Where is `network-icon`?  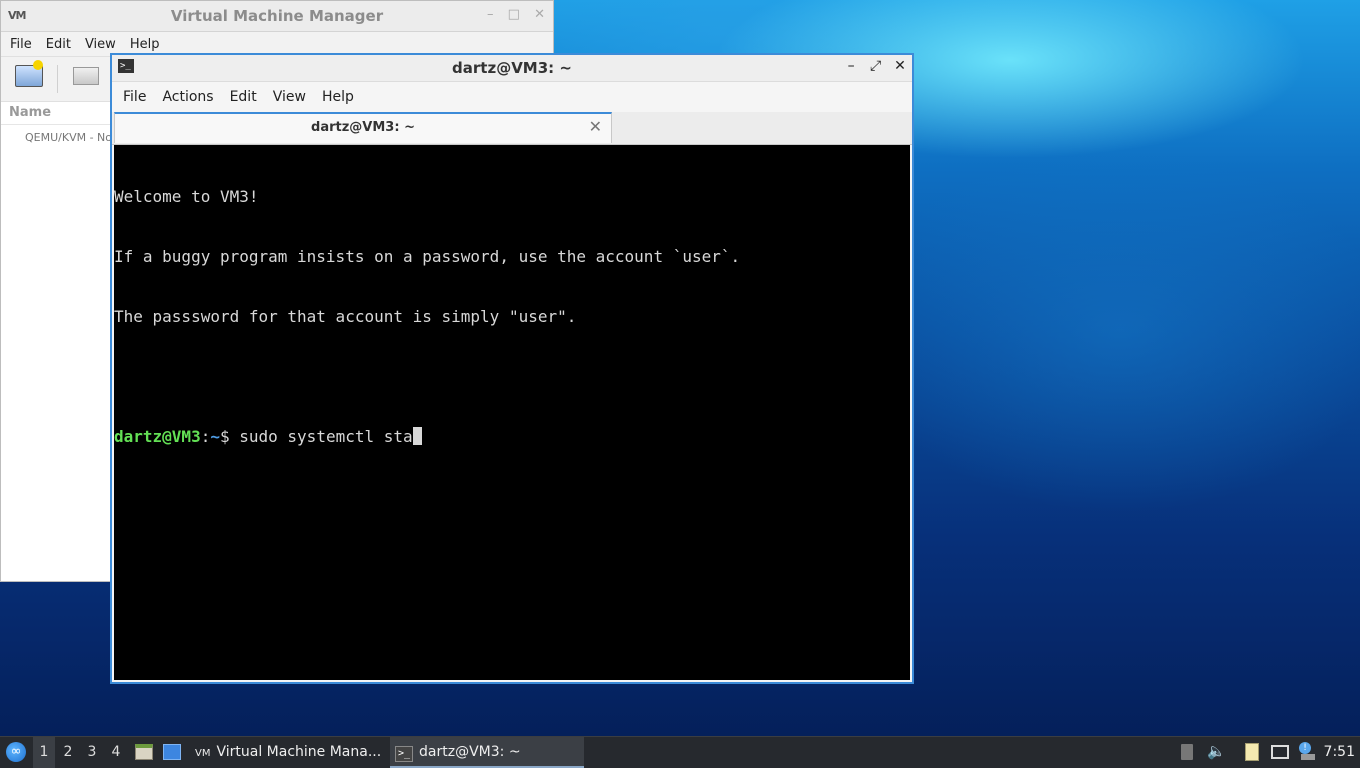 network-icon is located at coordinates (1280, 752).